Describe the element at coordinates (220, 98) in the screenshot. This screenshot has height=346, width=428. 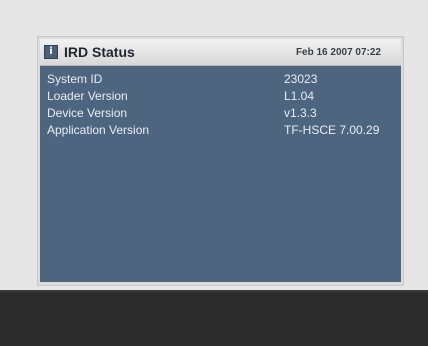
I see `status-row-loader-version: Loader Version L1.04` at that location.